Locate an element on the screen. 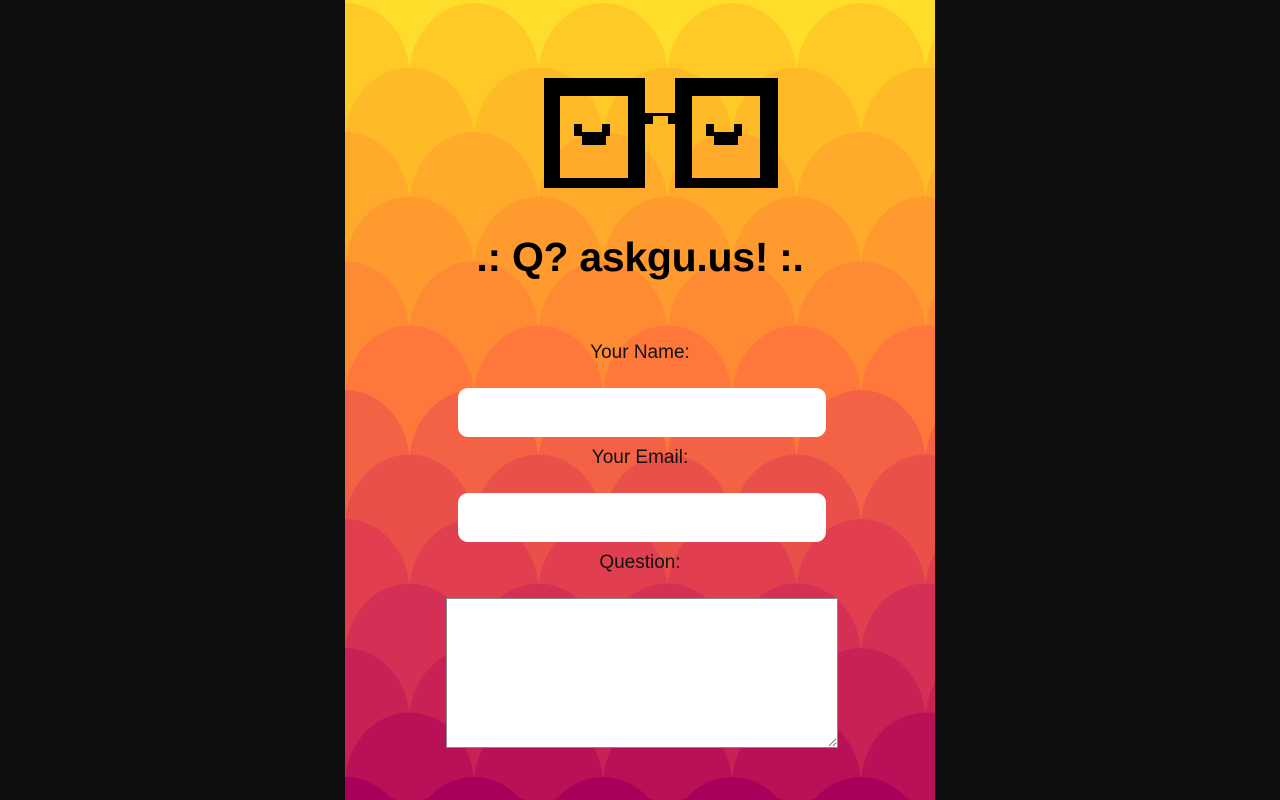 The height and width of the screenshot is (800, 1280). email-input is located at coordinates (642, 517).